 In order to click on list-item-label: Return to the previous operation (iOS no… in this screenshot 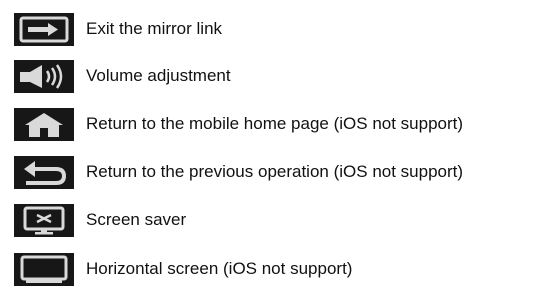, I will do `click(275, 171)`.